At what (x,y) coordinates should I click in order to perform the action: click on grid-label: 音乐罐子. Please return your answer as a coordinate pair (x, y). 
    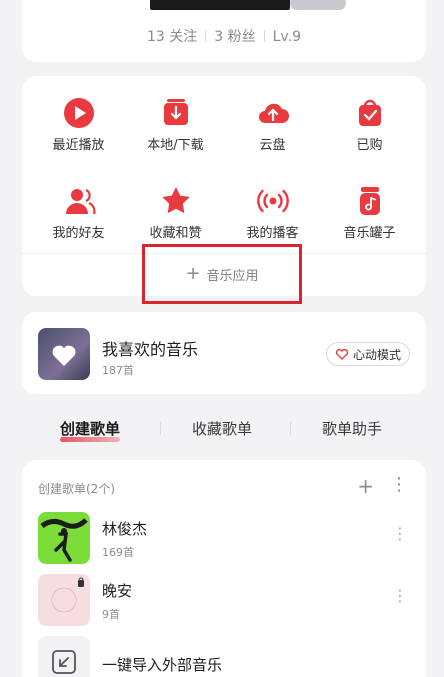
    Looking at the image, I should click on (369, 233).